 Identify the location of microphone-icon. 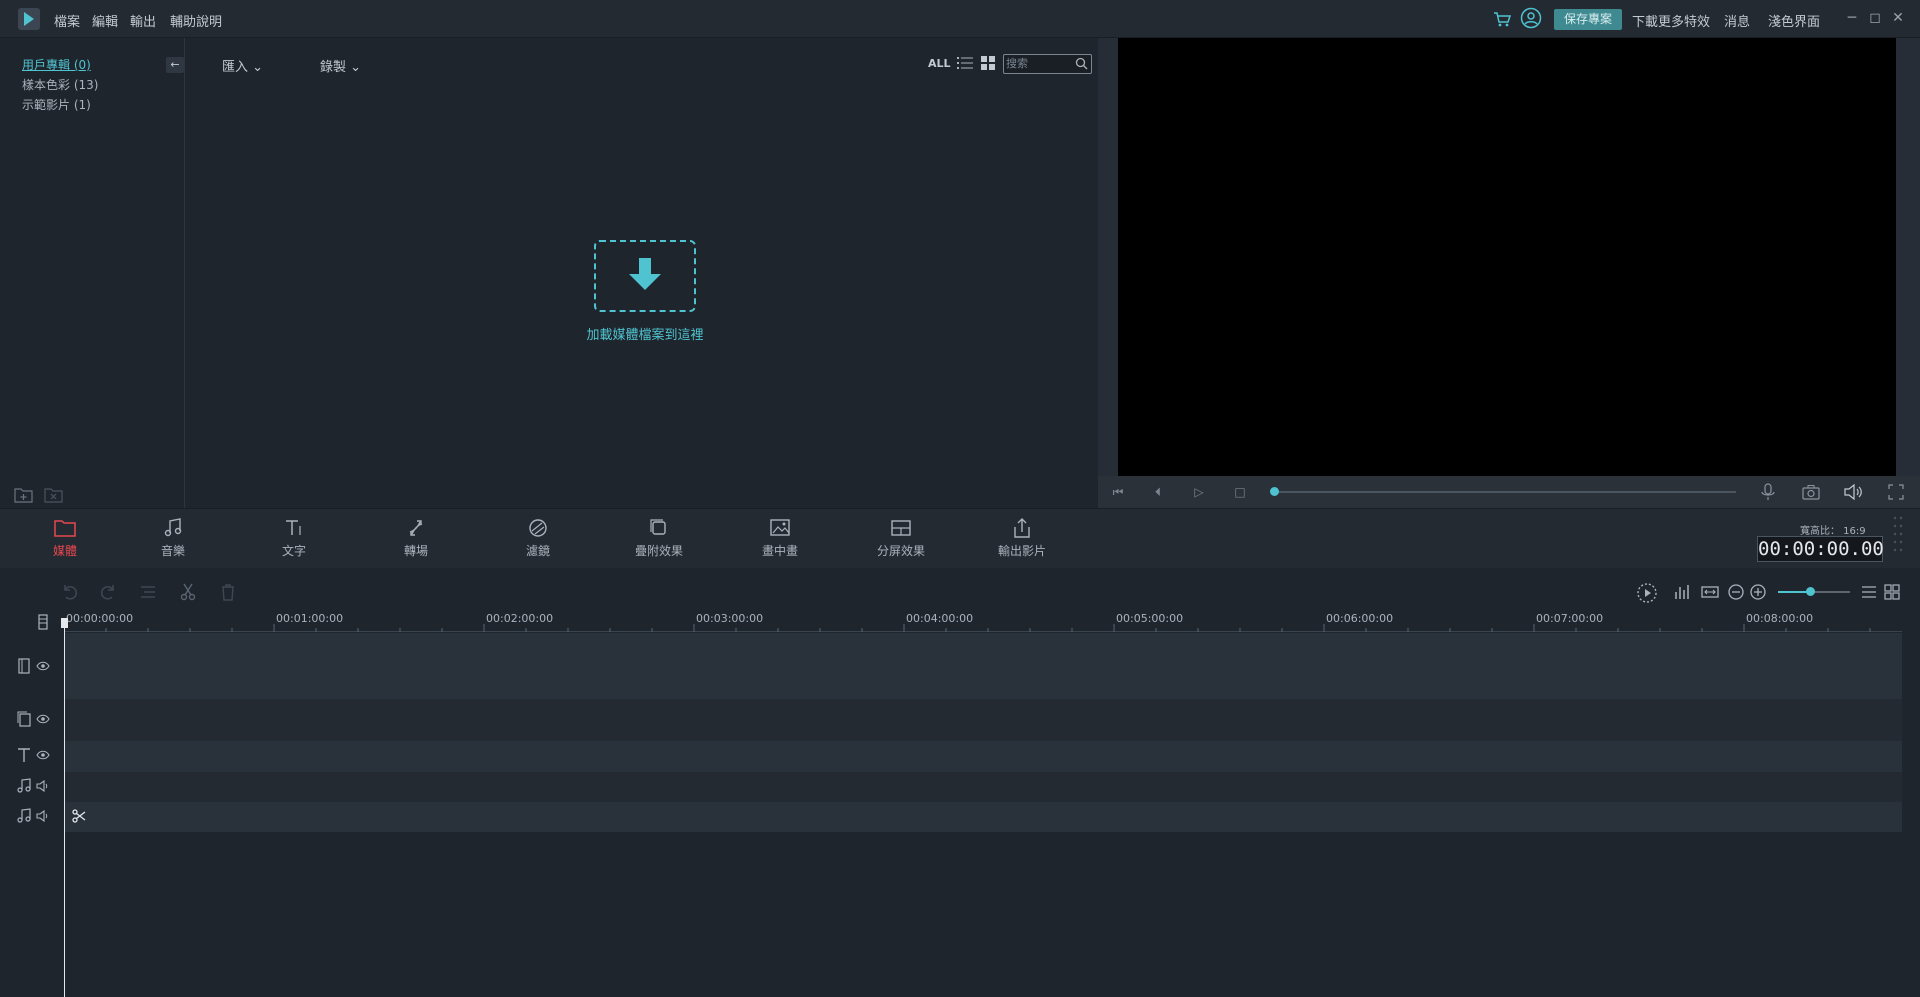
(1768, 492).